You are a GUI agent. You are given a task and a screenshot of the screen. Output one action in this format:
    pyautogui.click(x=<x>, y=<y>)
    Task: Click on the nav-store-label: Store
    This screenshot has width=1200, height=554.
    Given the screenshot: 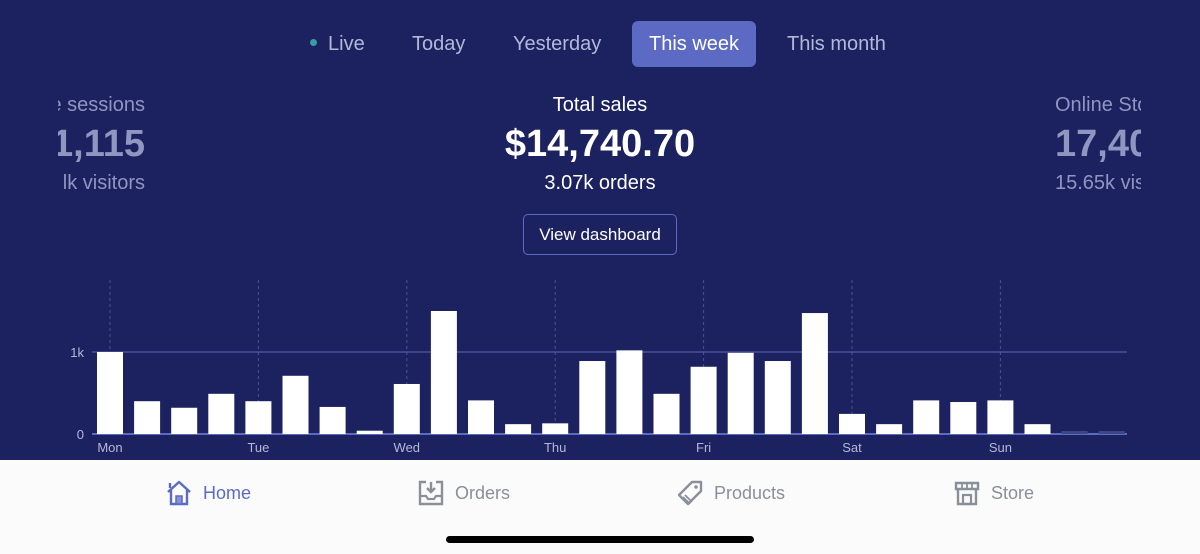 What is the action you would take?
    pyautogui.click(x=1013, y=492)
    